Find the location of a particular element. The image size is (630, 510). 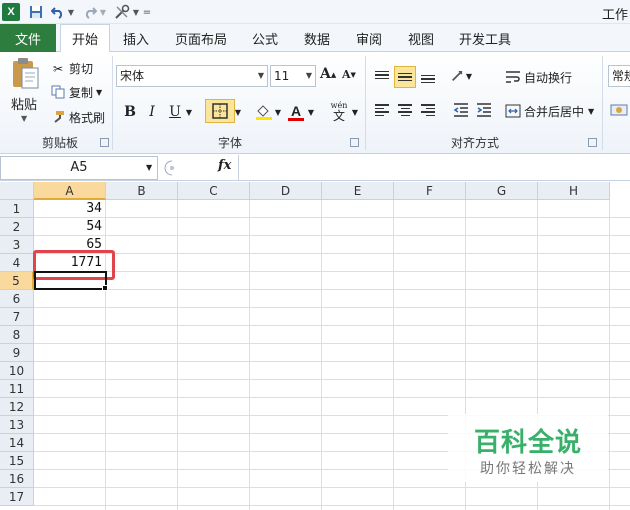

row-header: 1 is located at coordinates (17, 209).